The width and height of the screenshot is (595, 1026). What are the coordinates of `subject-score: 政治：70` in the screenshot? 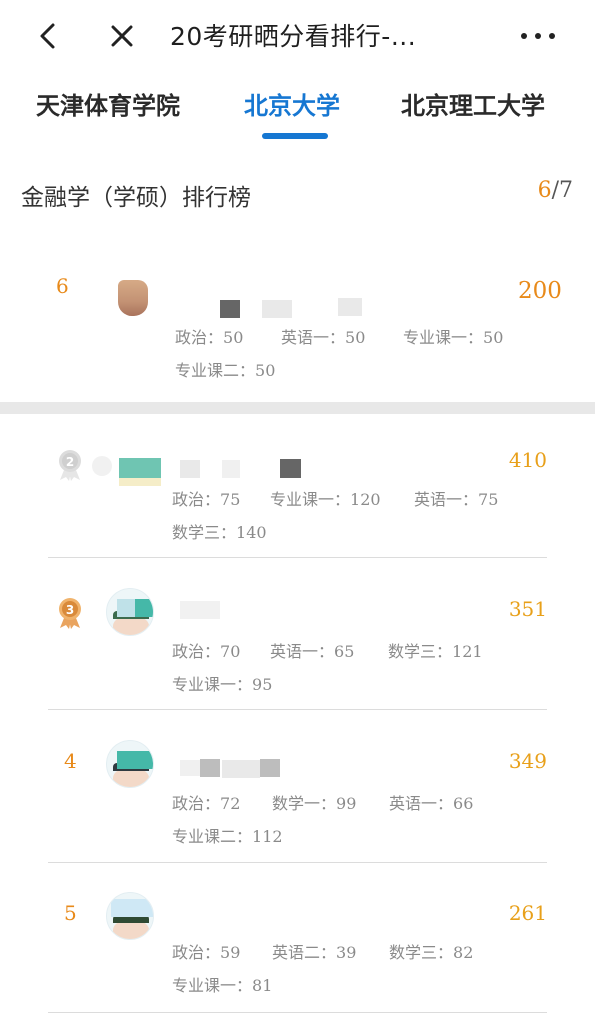 It's located at (206, 650).